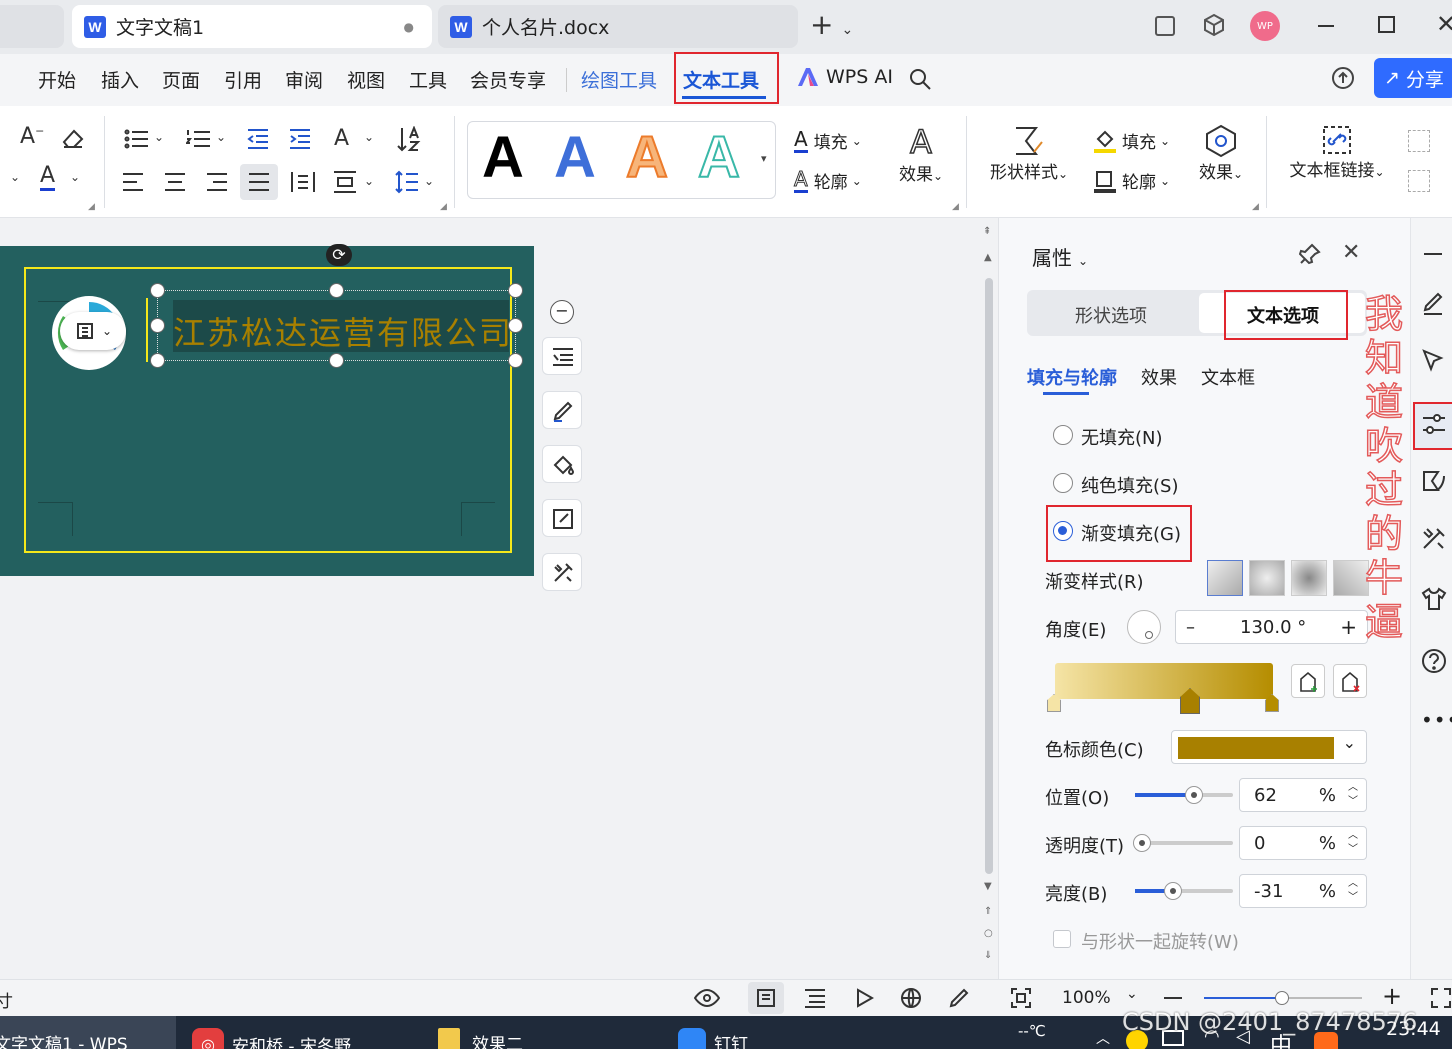  What do you see at coordinates (1190, 627) in the screenshot?
I see `angle-decrement: –` at bounding box center [1190, 627].